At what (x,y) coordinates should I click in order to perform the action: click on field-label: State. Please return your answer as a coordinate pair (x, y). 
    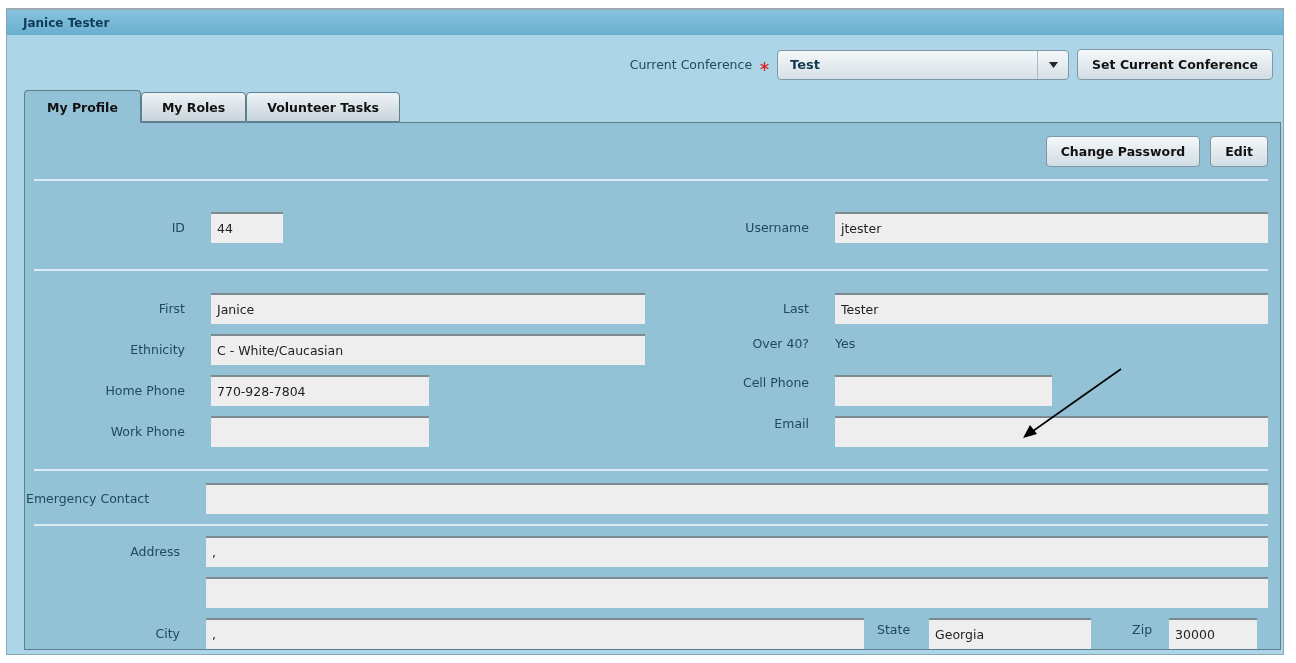
    Looking at the image, I should click on (894, 629).